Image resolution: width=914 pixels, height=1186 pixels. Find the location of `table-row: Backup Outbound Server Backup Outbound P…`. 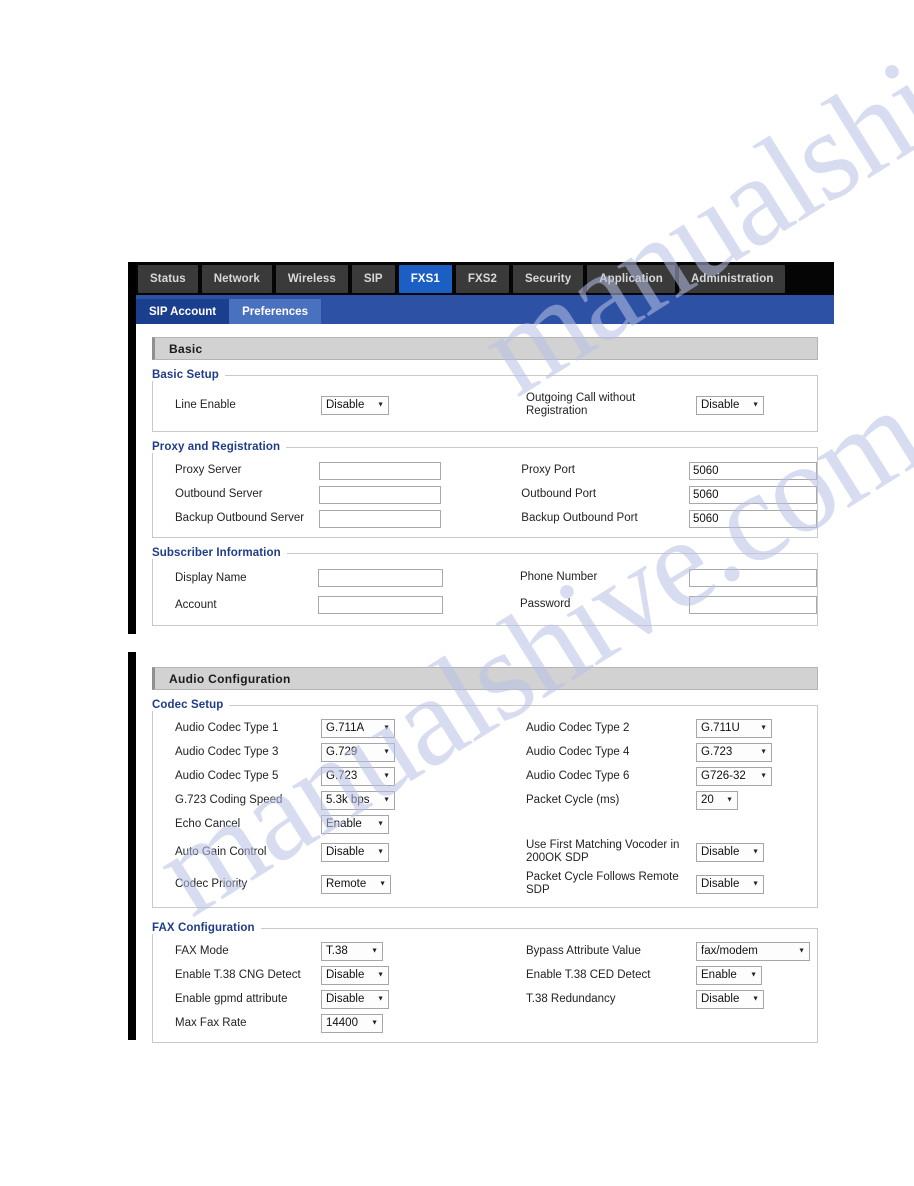

table-row: Backup Outbound Server Backup Outbound P… is located at coordinates (485, 518).